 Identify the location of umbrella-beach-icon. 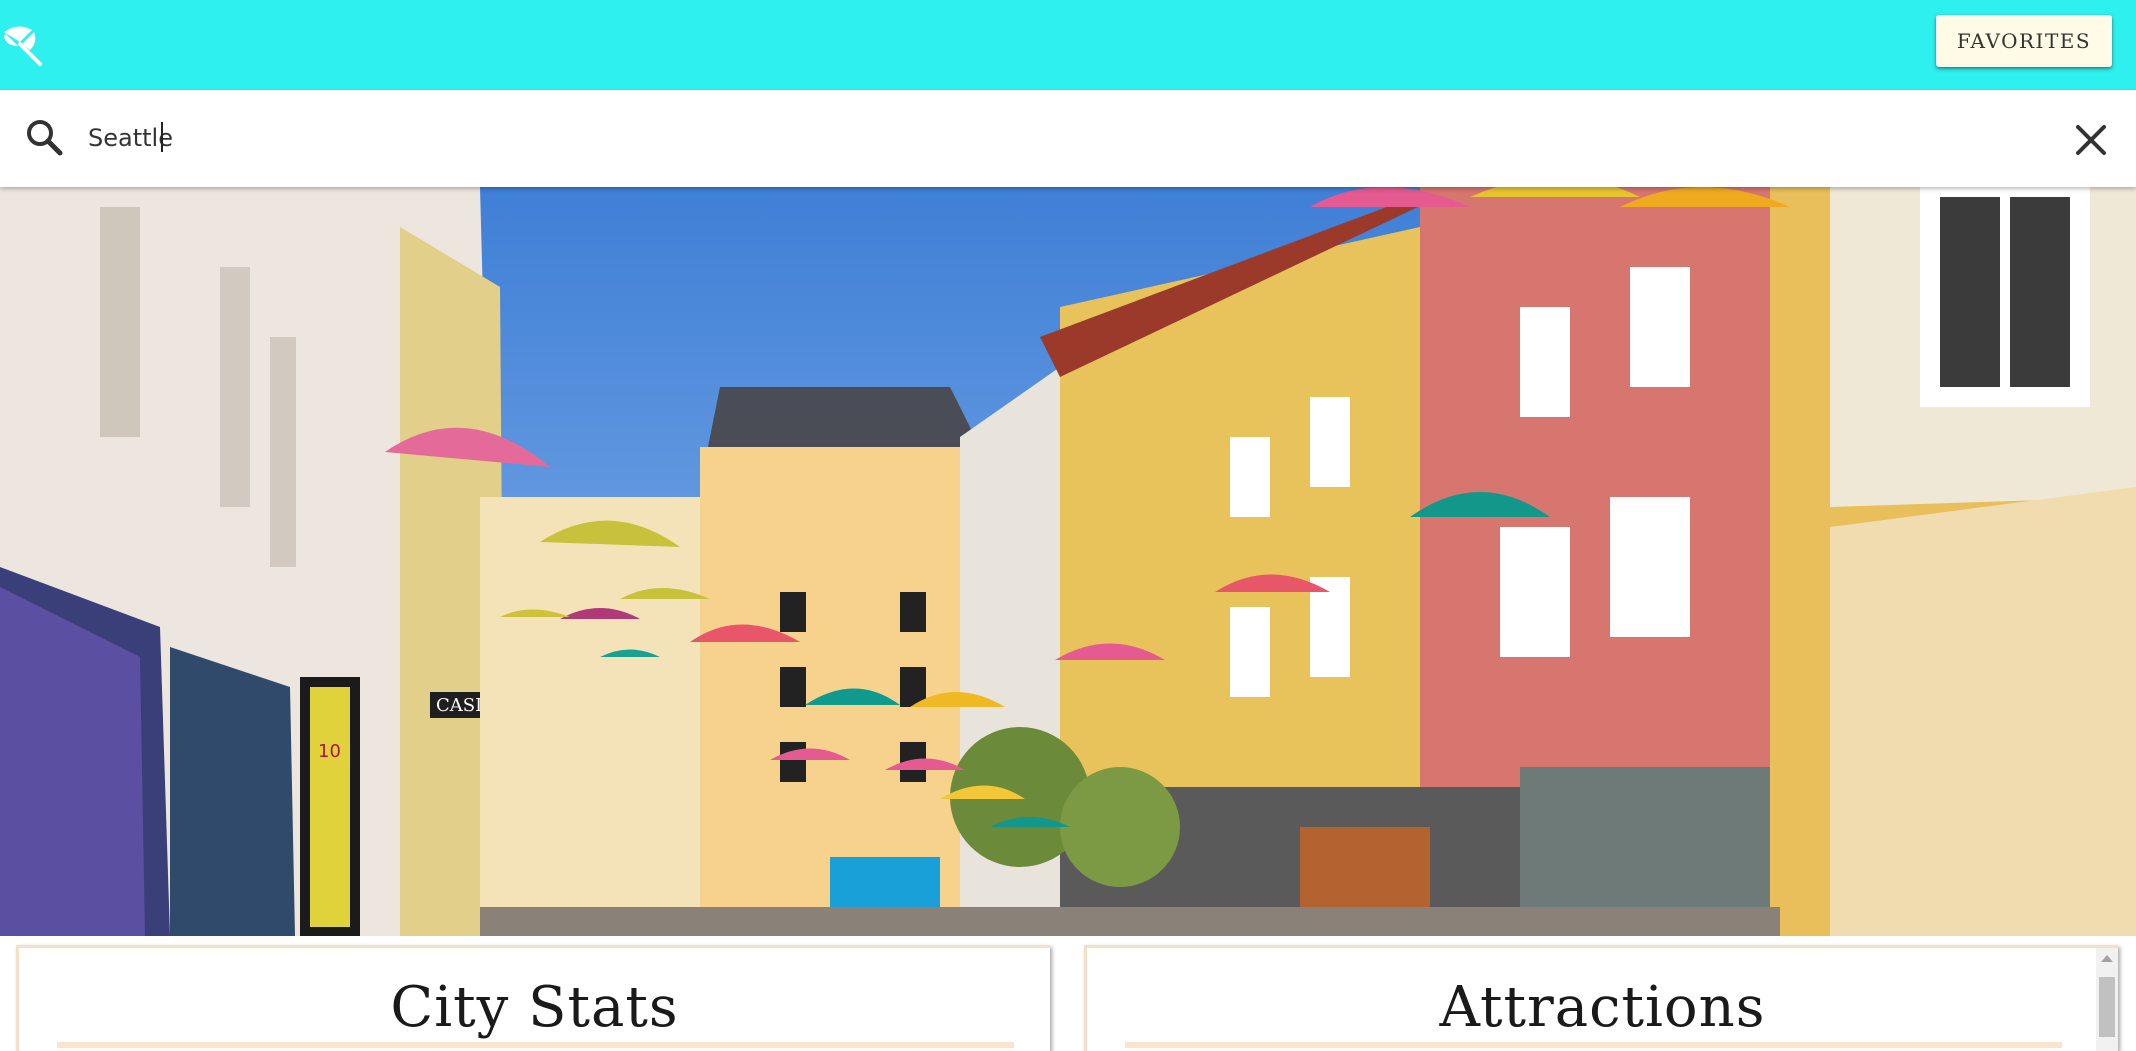
(23, 43).